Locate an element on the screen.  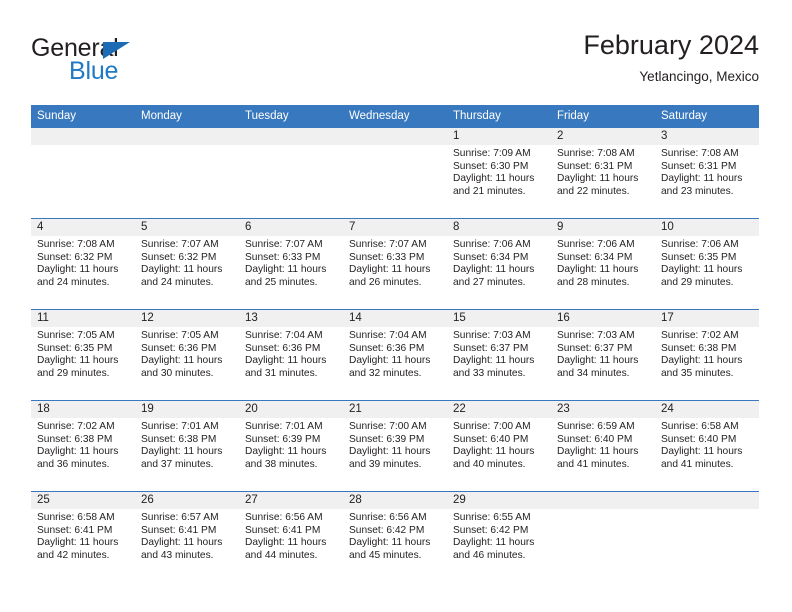
day-number is located at coordinates (707, 500).